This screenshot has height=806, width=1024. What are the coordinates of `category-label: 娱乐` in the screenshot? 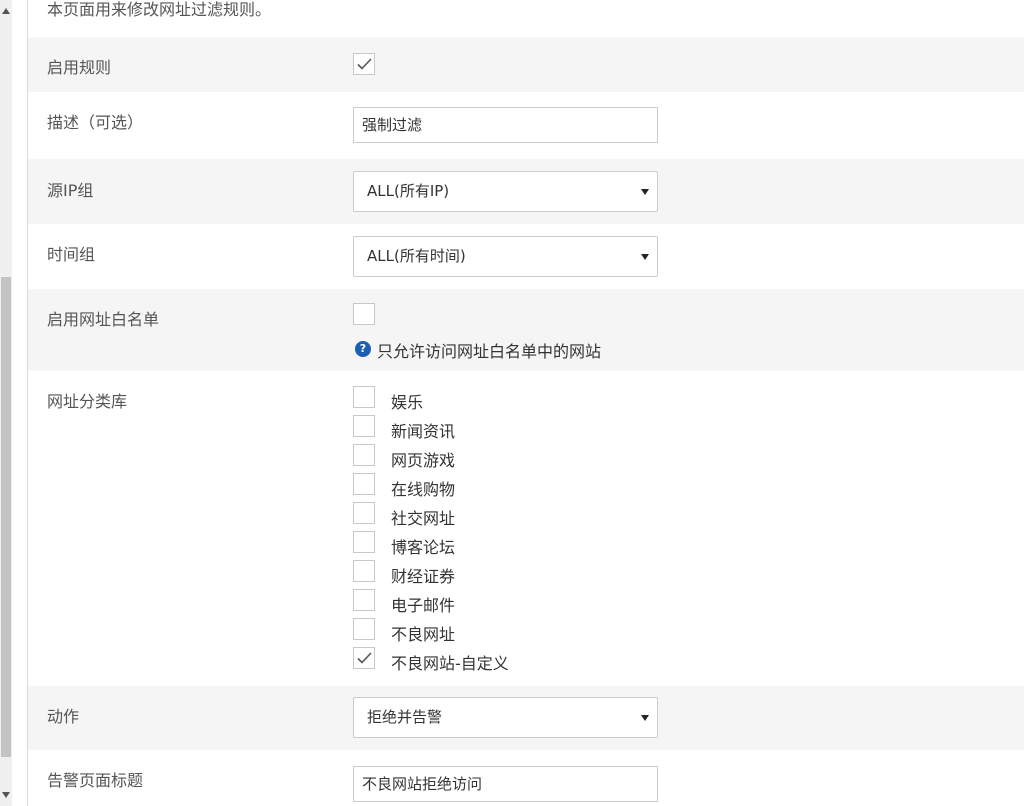 It's located at (407, 402).